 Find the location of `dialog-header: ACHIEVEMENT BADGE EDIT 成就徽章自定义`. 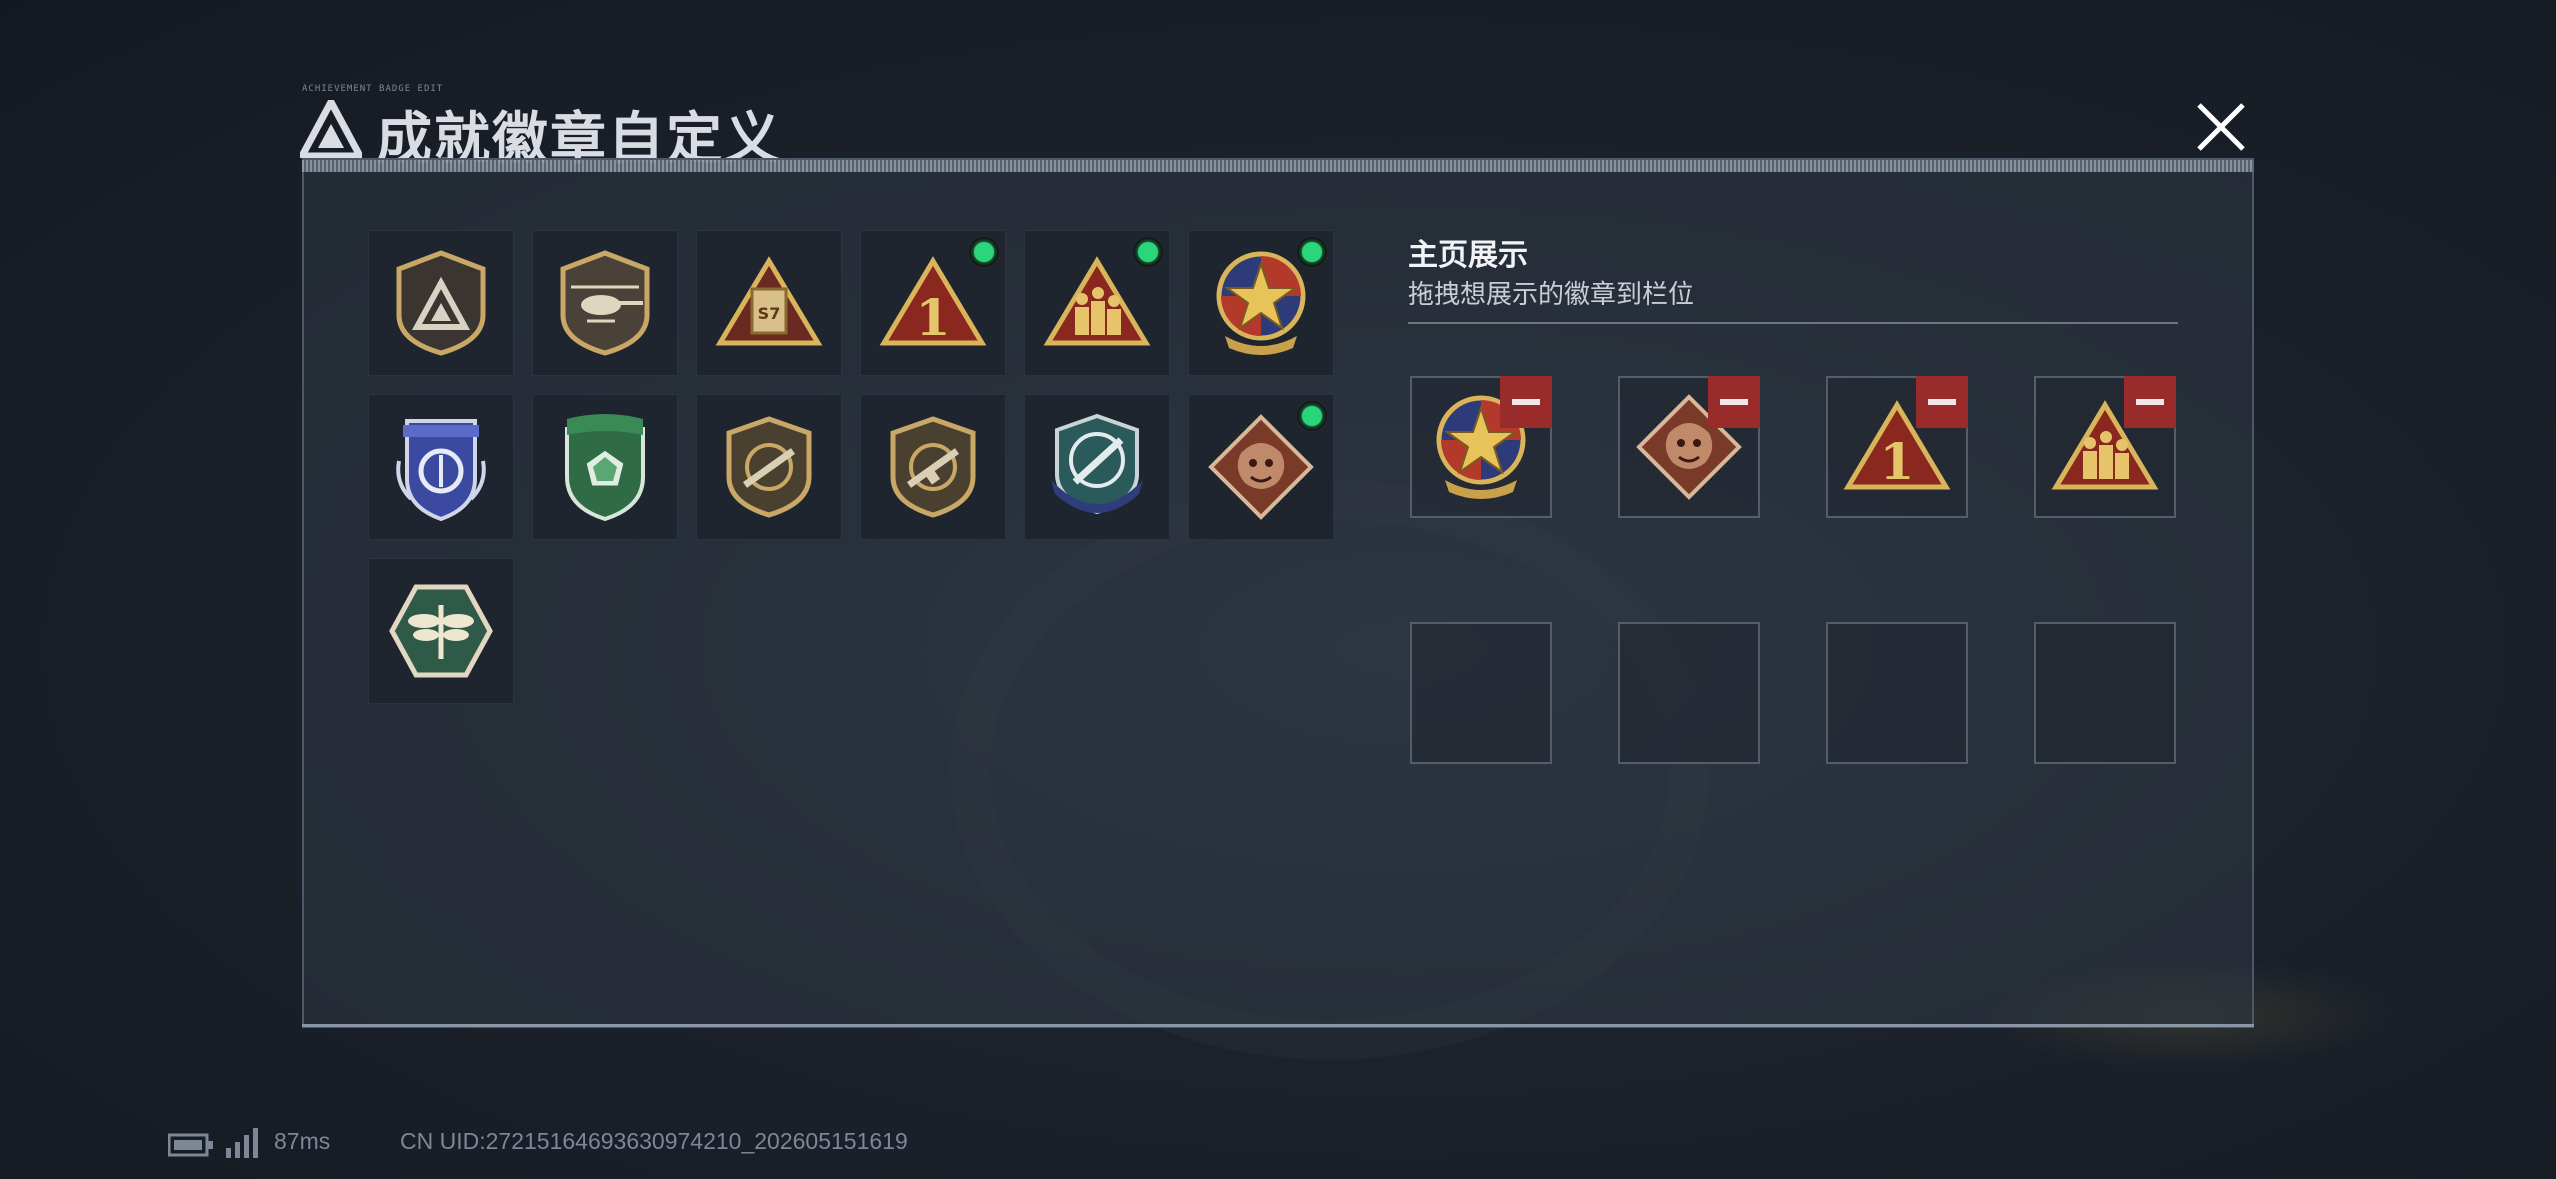

dialog-header: ACHIEVEMENT BADGE EDIT 成就徽章自定义 is located at coordinates (1275, 127).